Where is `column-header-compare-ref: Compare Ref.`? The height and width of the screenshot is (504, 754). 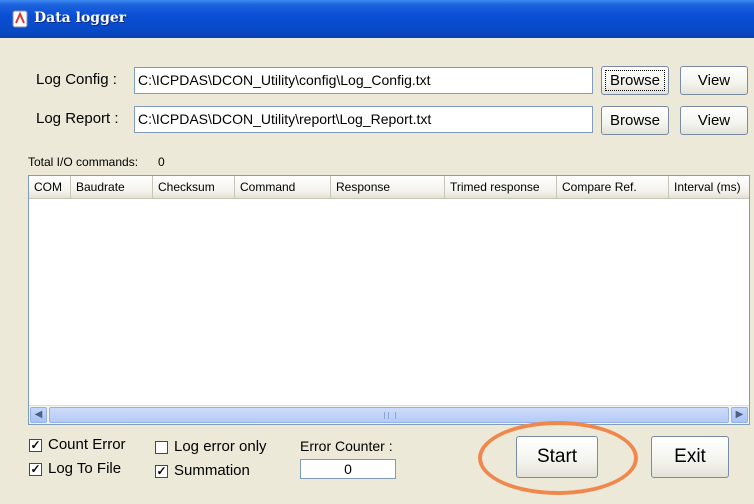 column-header-compare-ref: Compare Ref. is located at coordinates (613, 187).